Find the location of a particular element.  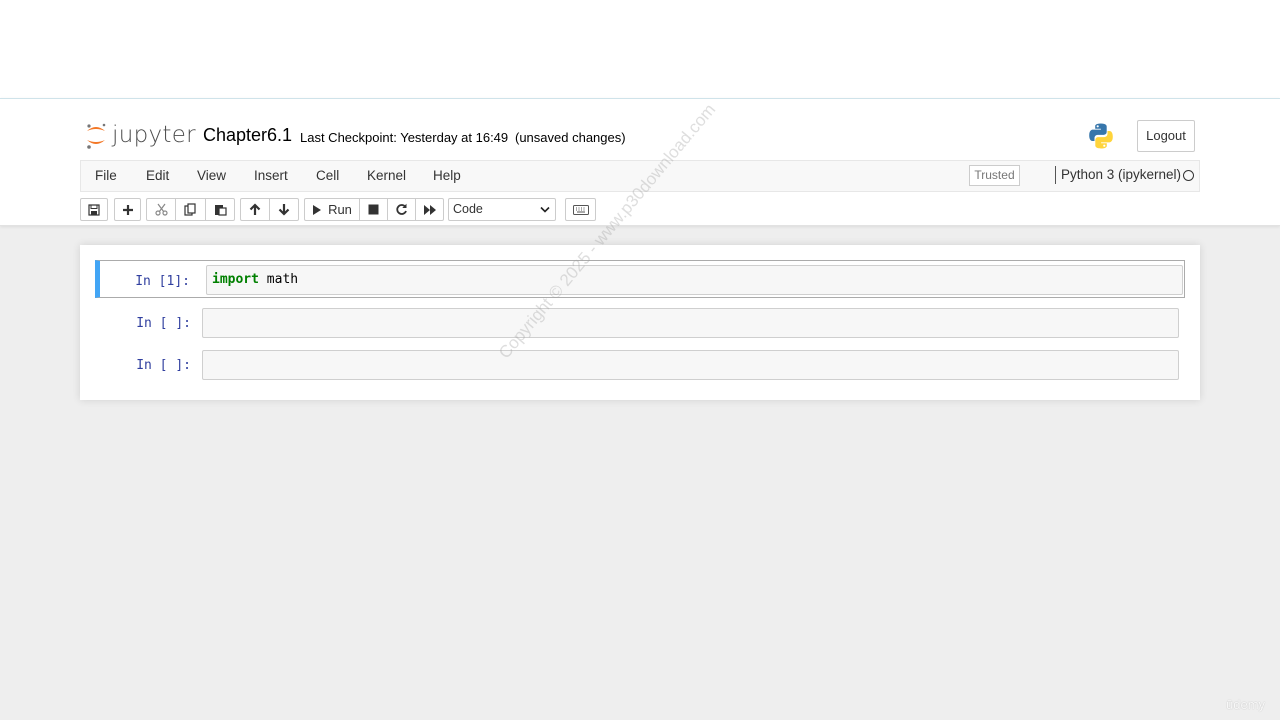

code-cell-1: In [1]: import math is located at coordinates (640, 279).